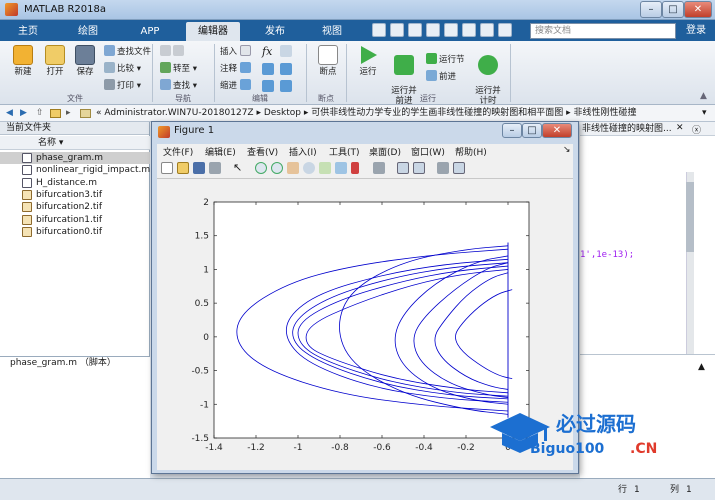  I want to click on image-file-icon, so click(27, 194).